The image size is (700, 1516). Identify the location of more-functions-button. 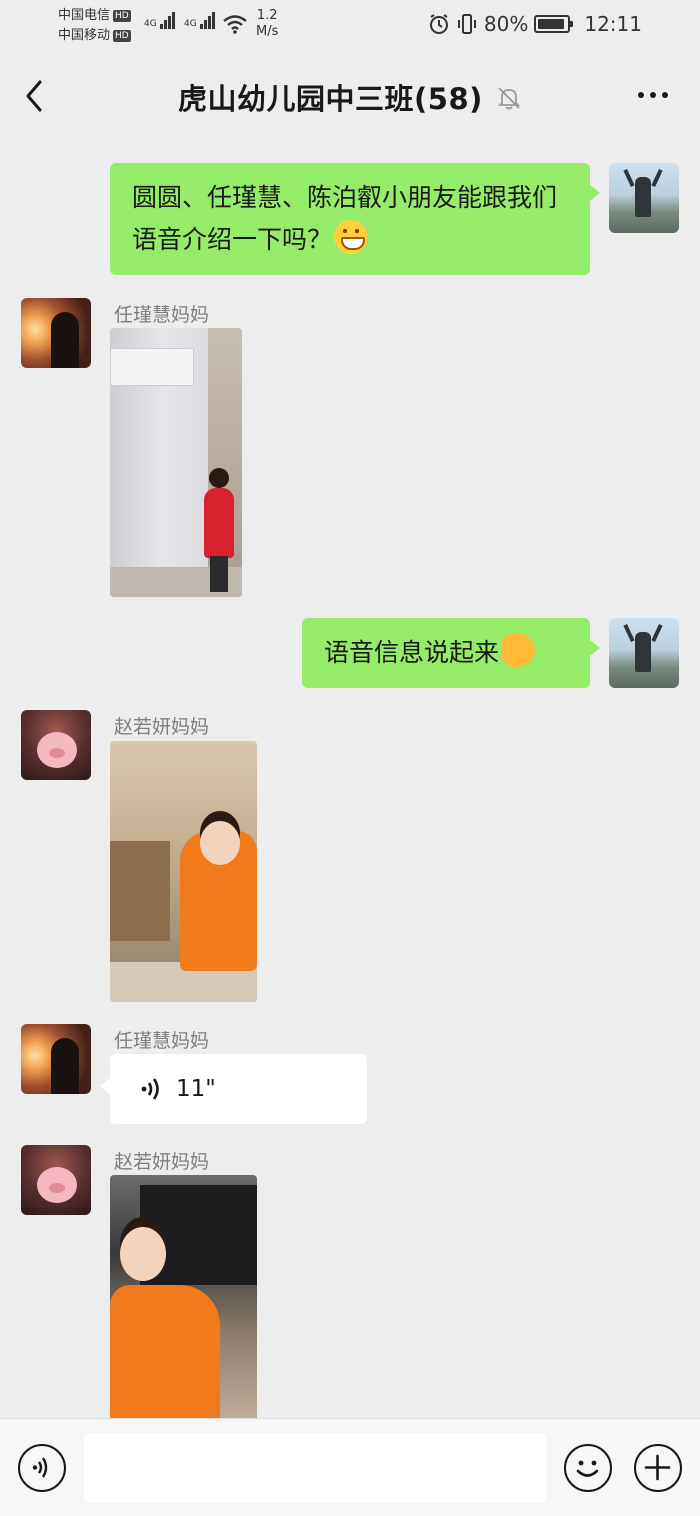
(658, 1468).